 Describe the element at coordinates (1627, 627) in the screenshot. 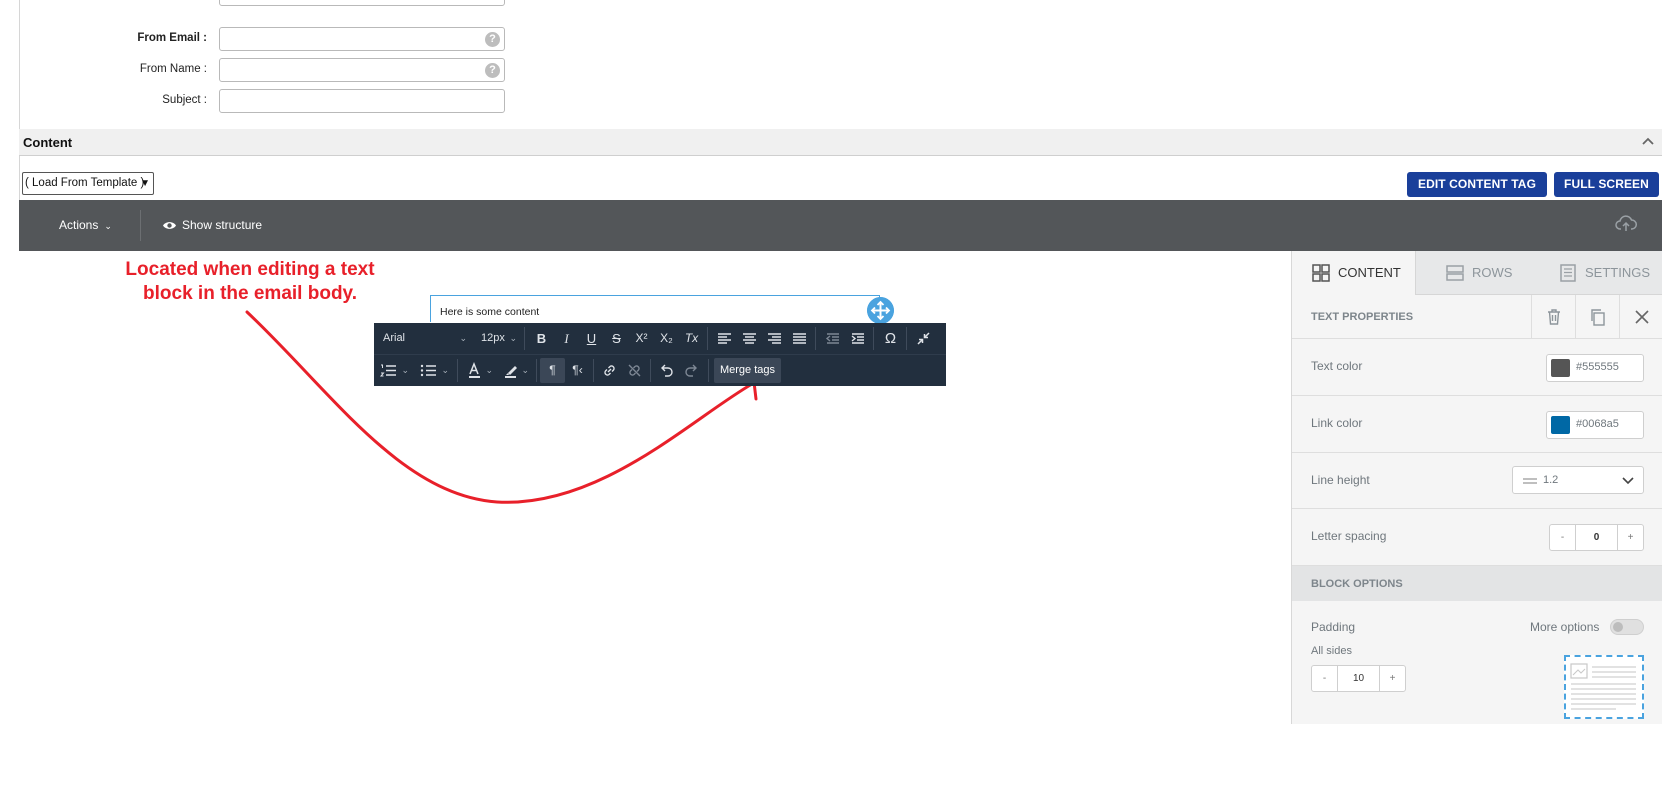

I see `more-options-toggle` at that location.